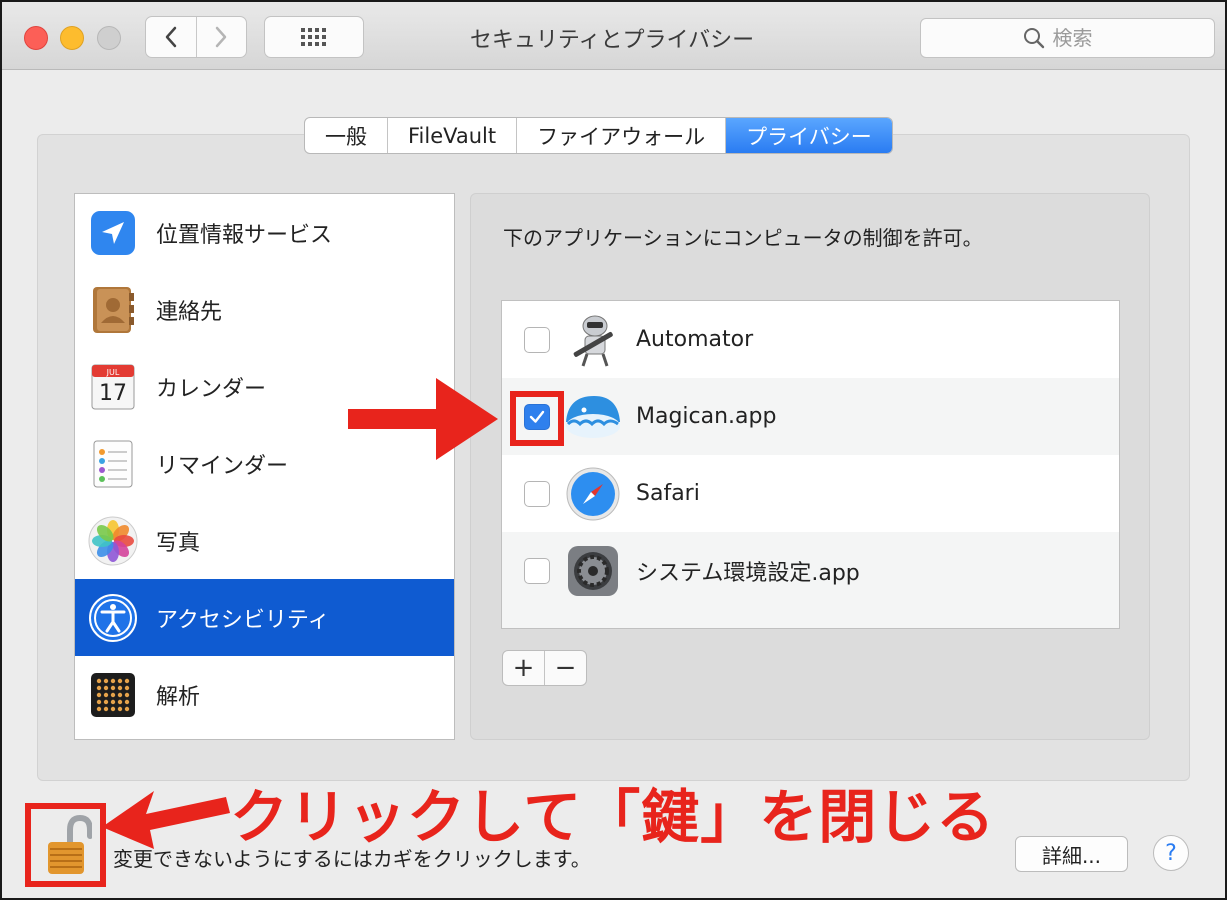  Describe the element at coordinates (537, 570) in the screenshot. I see `system-preferences-checkbox` at that location.